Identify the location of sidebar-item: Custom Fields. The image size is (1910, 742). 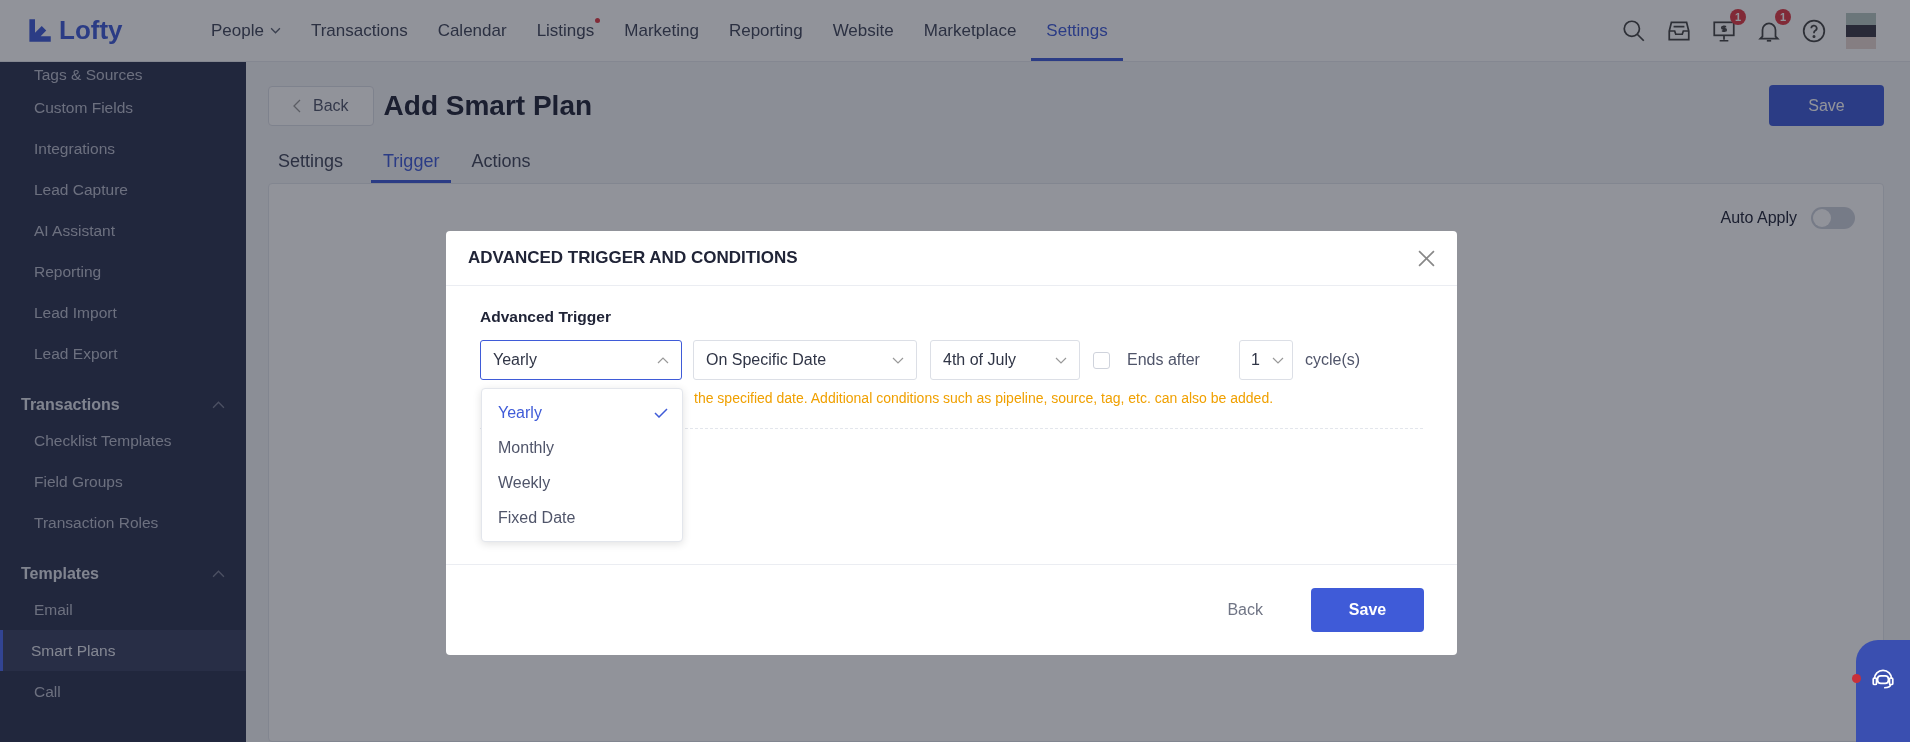
(123, 107).